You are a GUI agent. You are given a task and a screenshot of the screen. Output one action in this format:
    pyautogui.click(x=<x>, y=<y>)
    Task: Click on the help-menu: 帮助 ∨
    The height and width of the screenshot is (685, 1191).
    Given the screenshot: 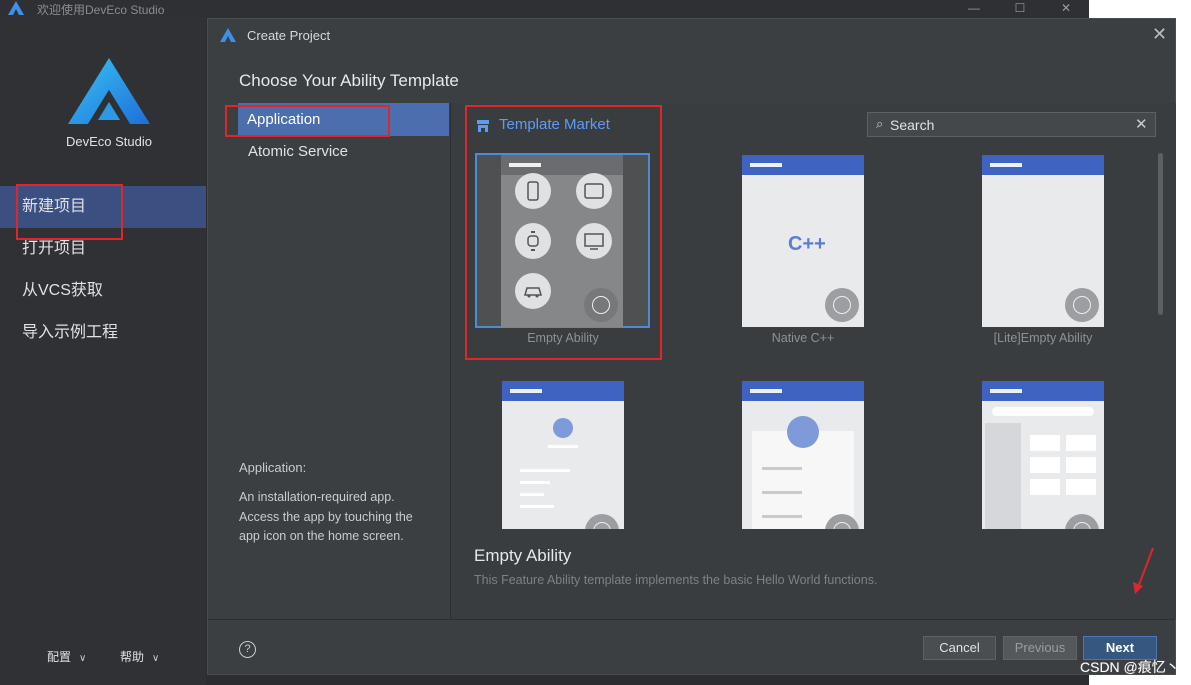 What is the action you would take?
    pyautogui.click(x=139, y=656)
    